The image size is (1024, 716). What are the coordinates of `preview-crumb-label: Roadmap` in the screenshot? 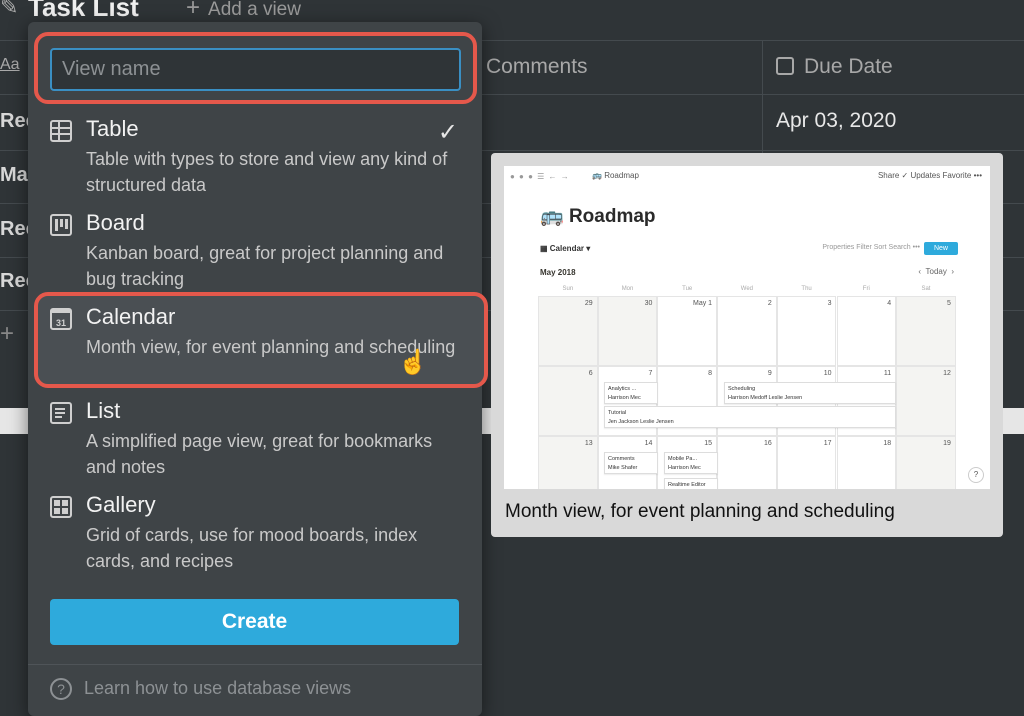 It's located at (621, 175).